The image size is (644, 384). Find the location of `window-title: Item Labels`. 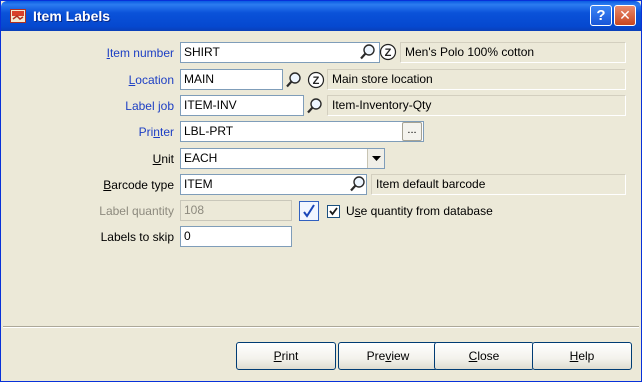

window-title: Item Labels is located at coordinates (72, 16).